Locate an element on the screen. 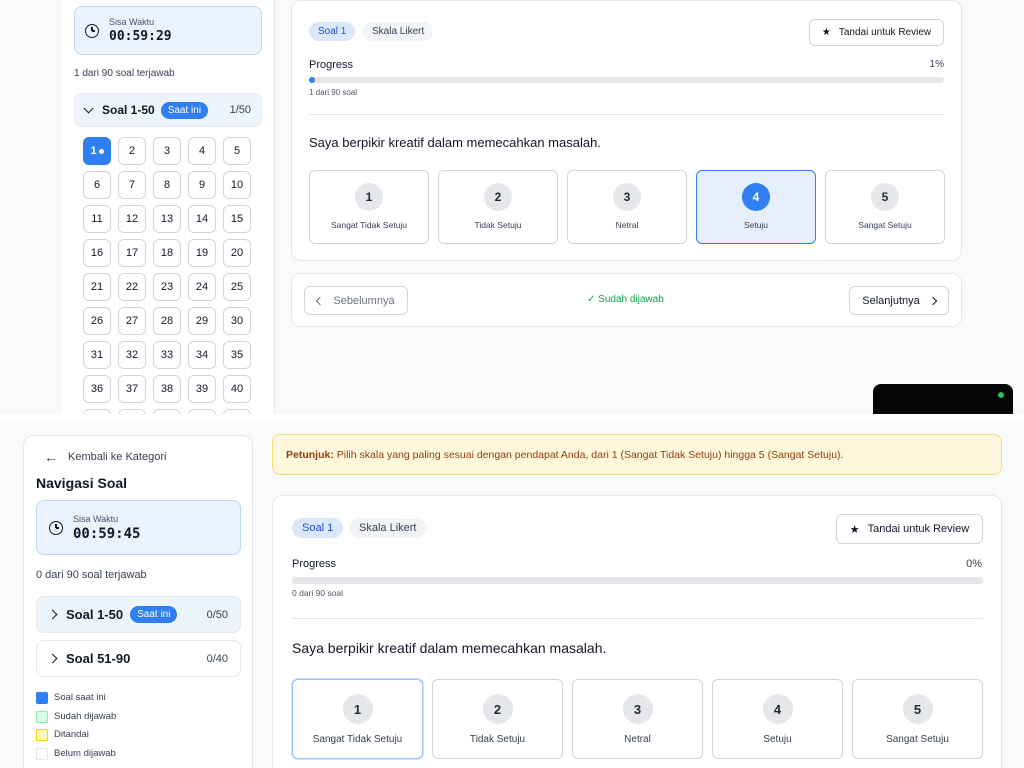 The width and height of the screenshot is (1024, 768). question-number-button: 10 is located at coordinates (237, 185).